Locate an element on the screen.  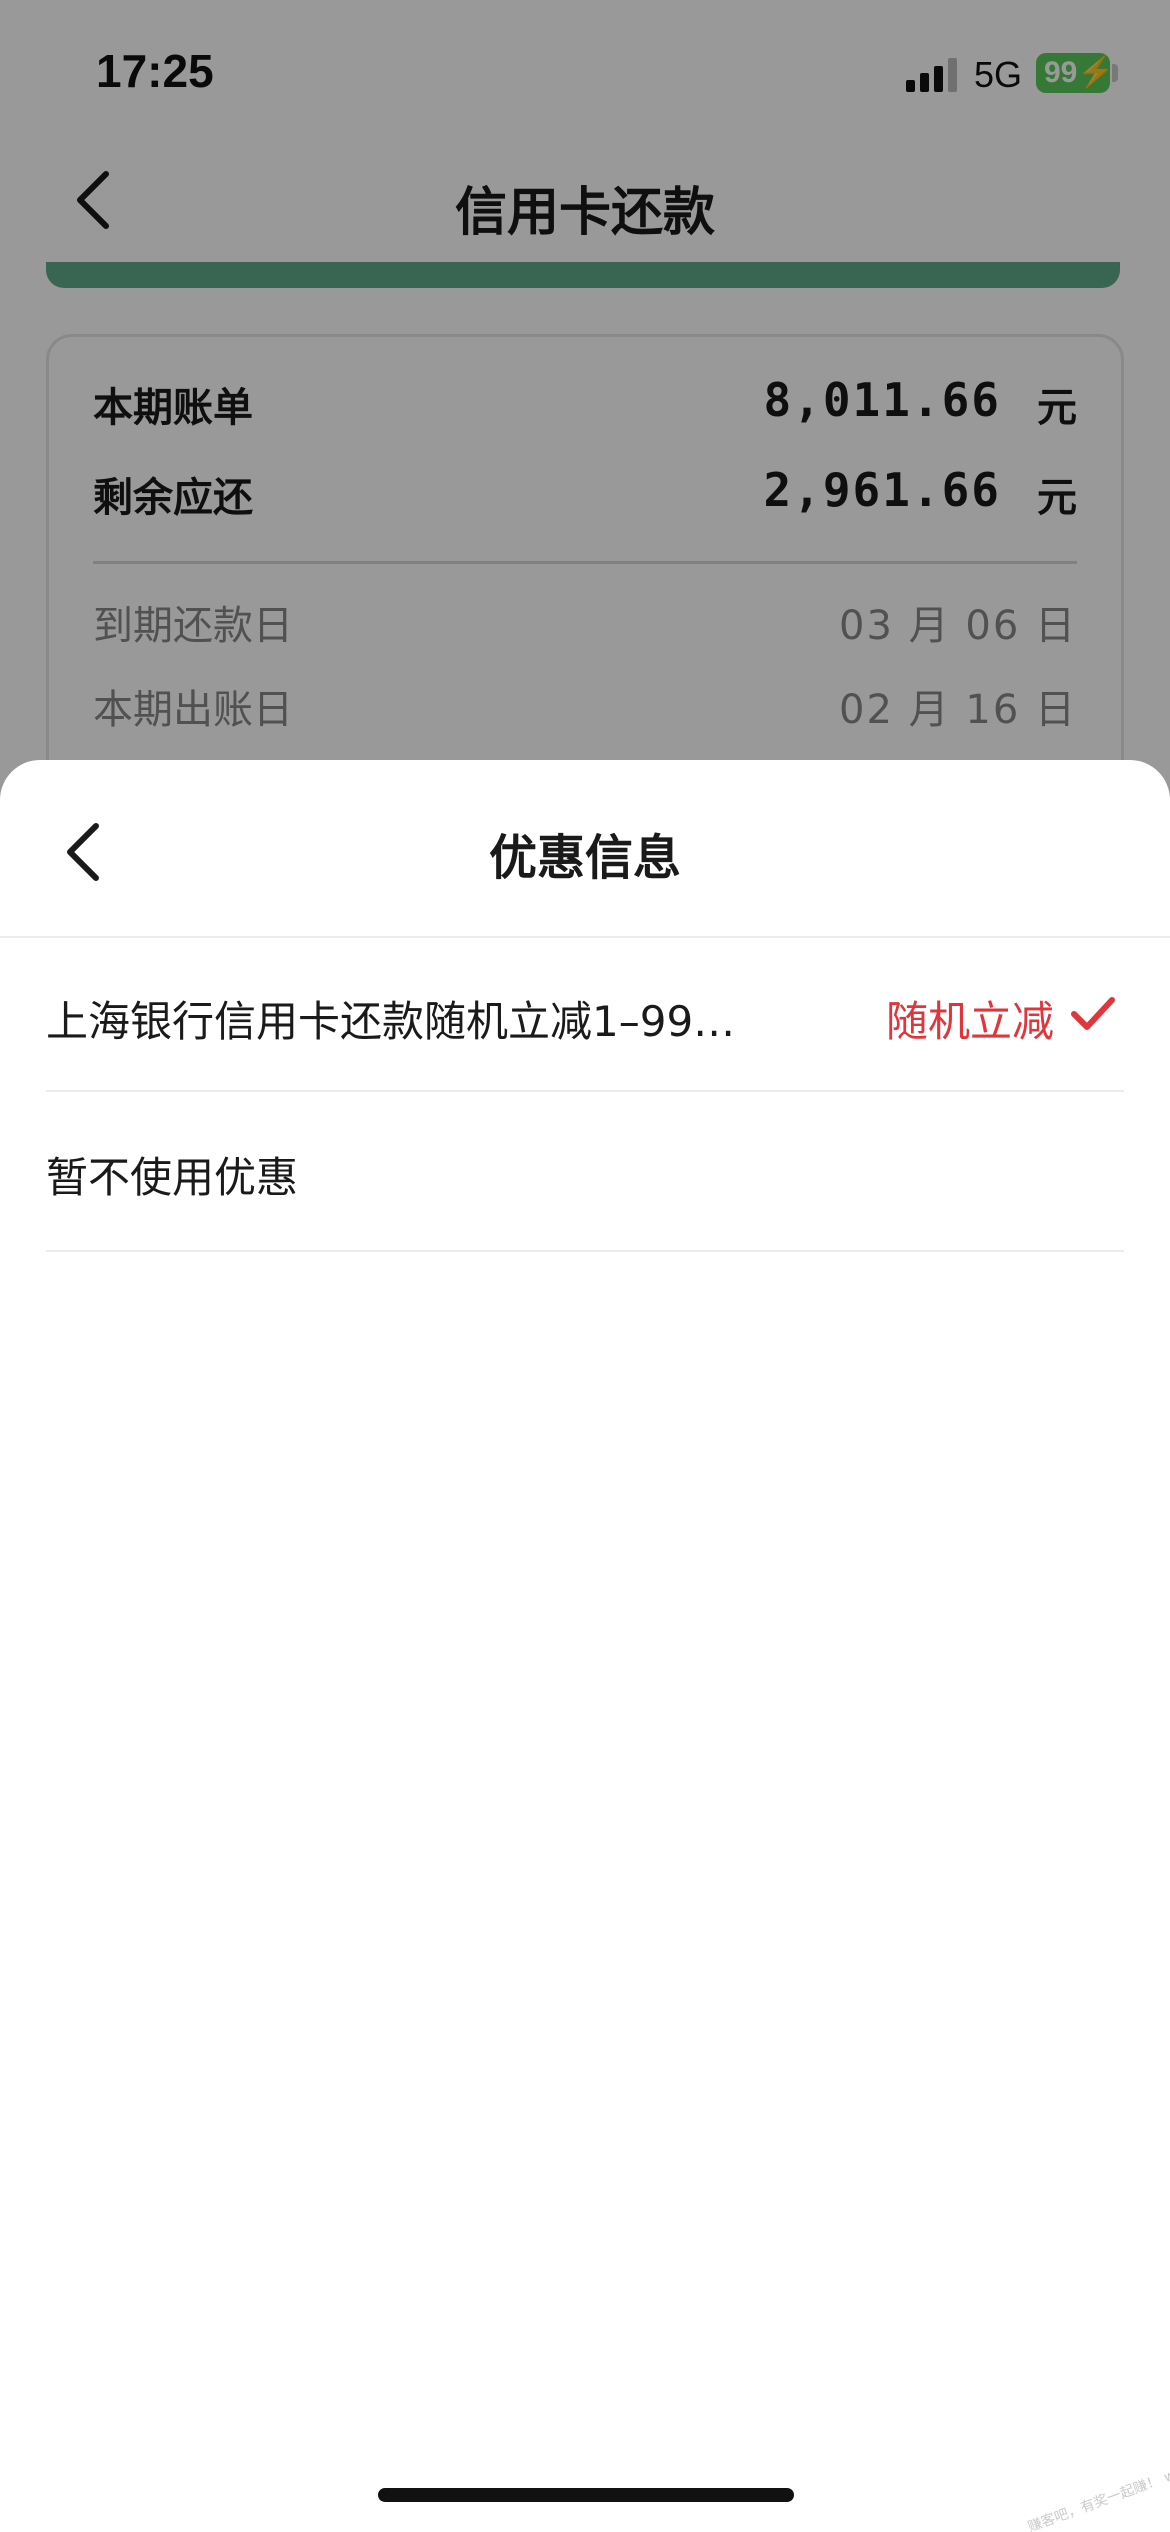
checkmark-icon is located at coordinates (1093, 1013).